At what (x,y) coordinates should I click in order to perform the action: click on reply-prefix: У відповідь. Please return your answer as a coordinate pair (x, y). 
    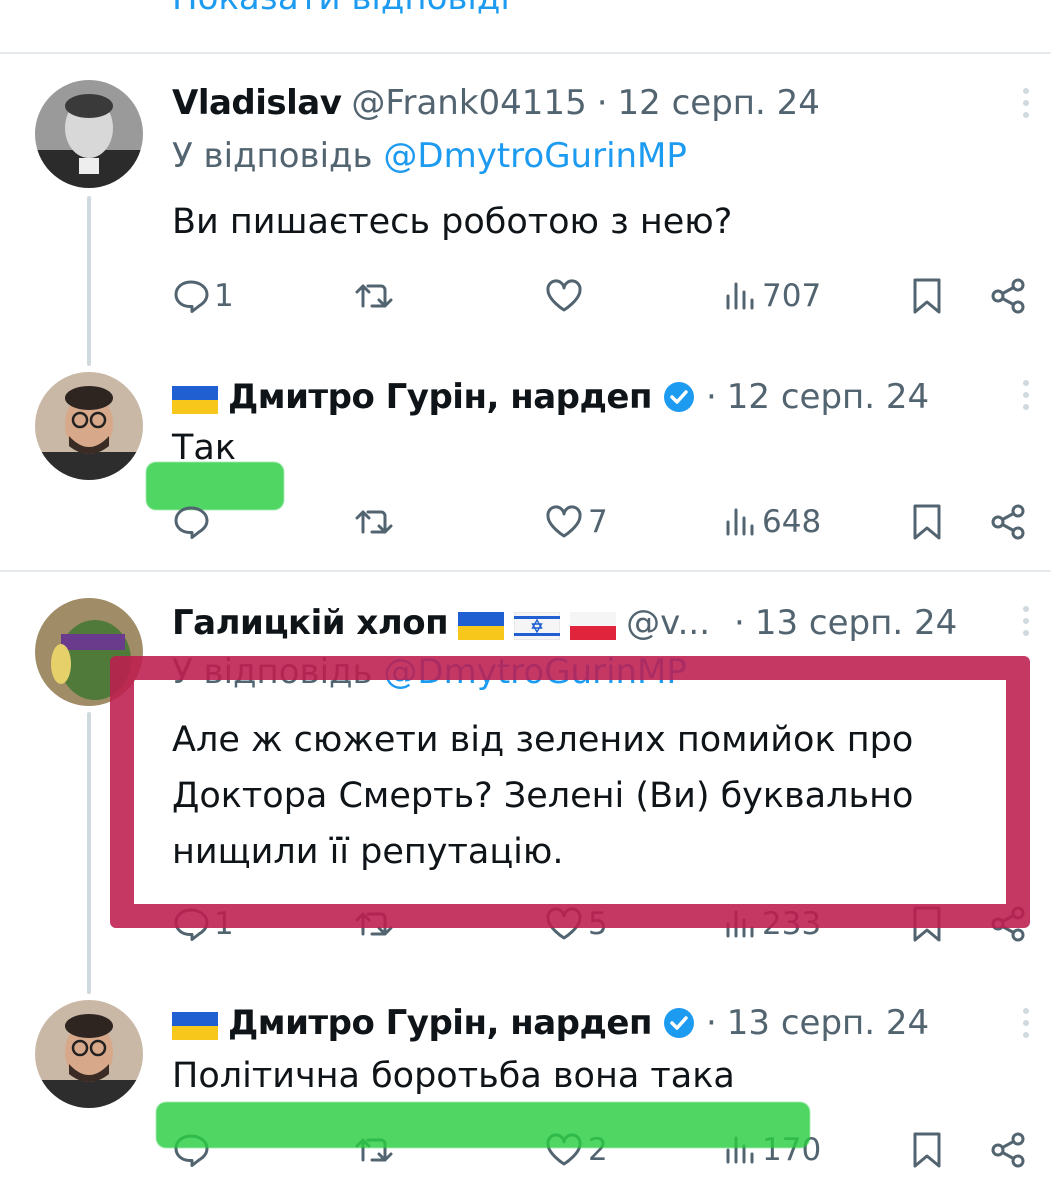
    Looking at the image, I should click on (272, 156).